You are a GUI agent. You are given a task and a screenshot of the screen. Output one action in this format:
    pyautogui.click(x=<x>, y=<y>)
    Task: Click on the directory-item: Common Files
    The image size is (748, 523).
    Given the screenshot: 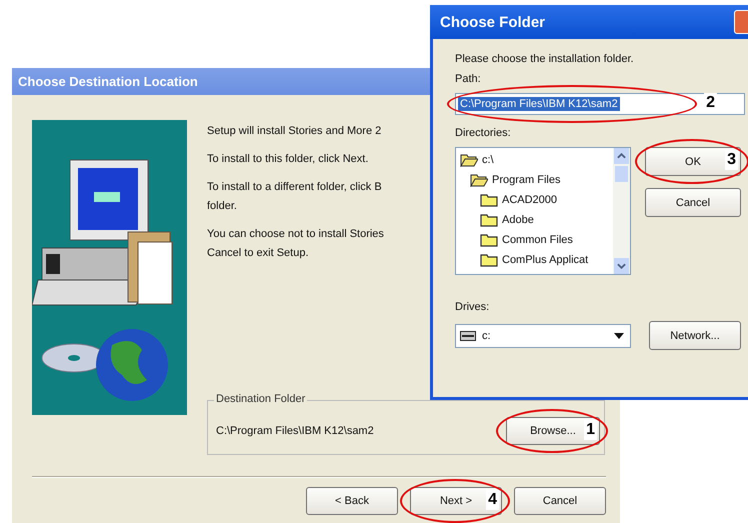 What is the action you would take?
    pyautogui.click(x=534, y=240)
    